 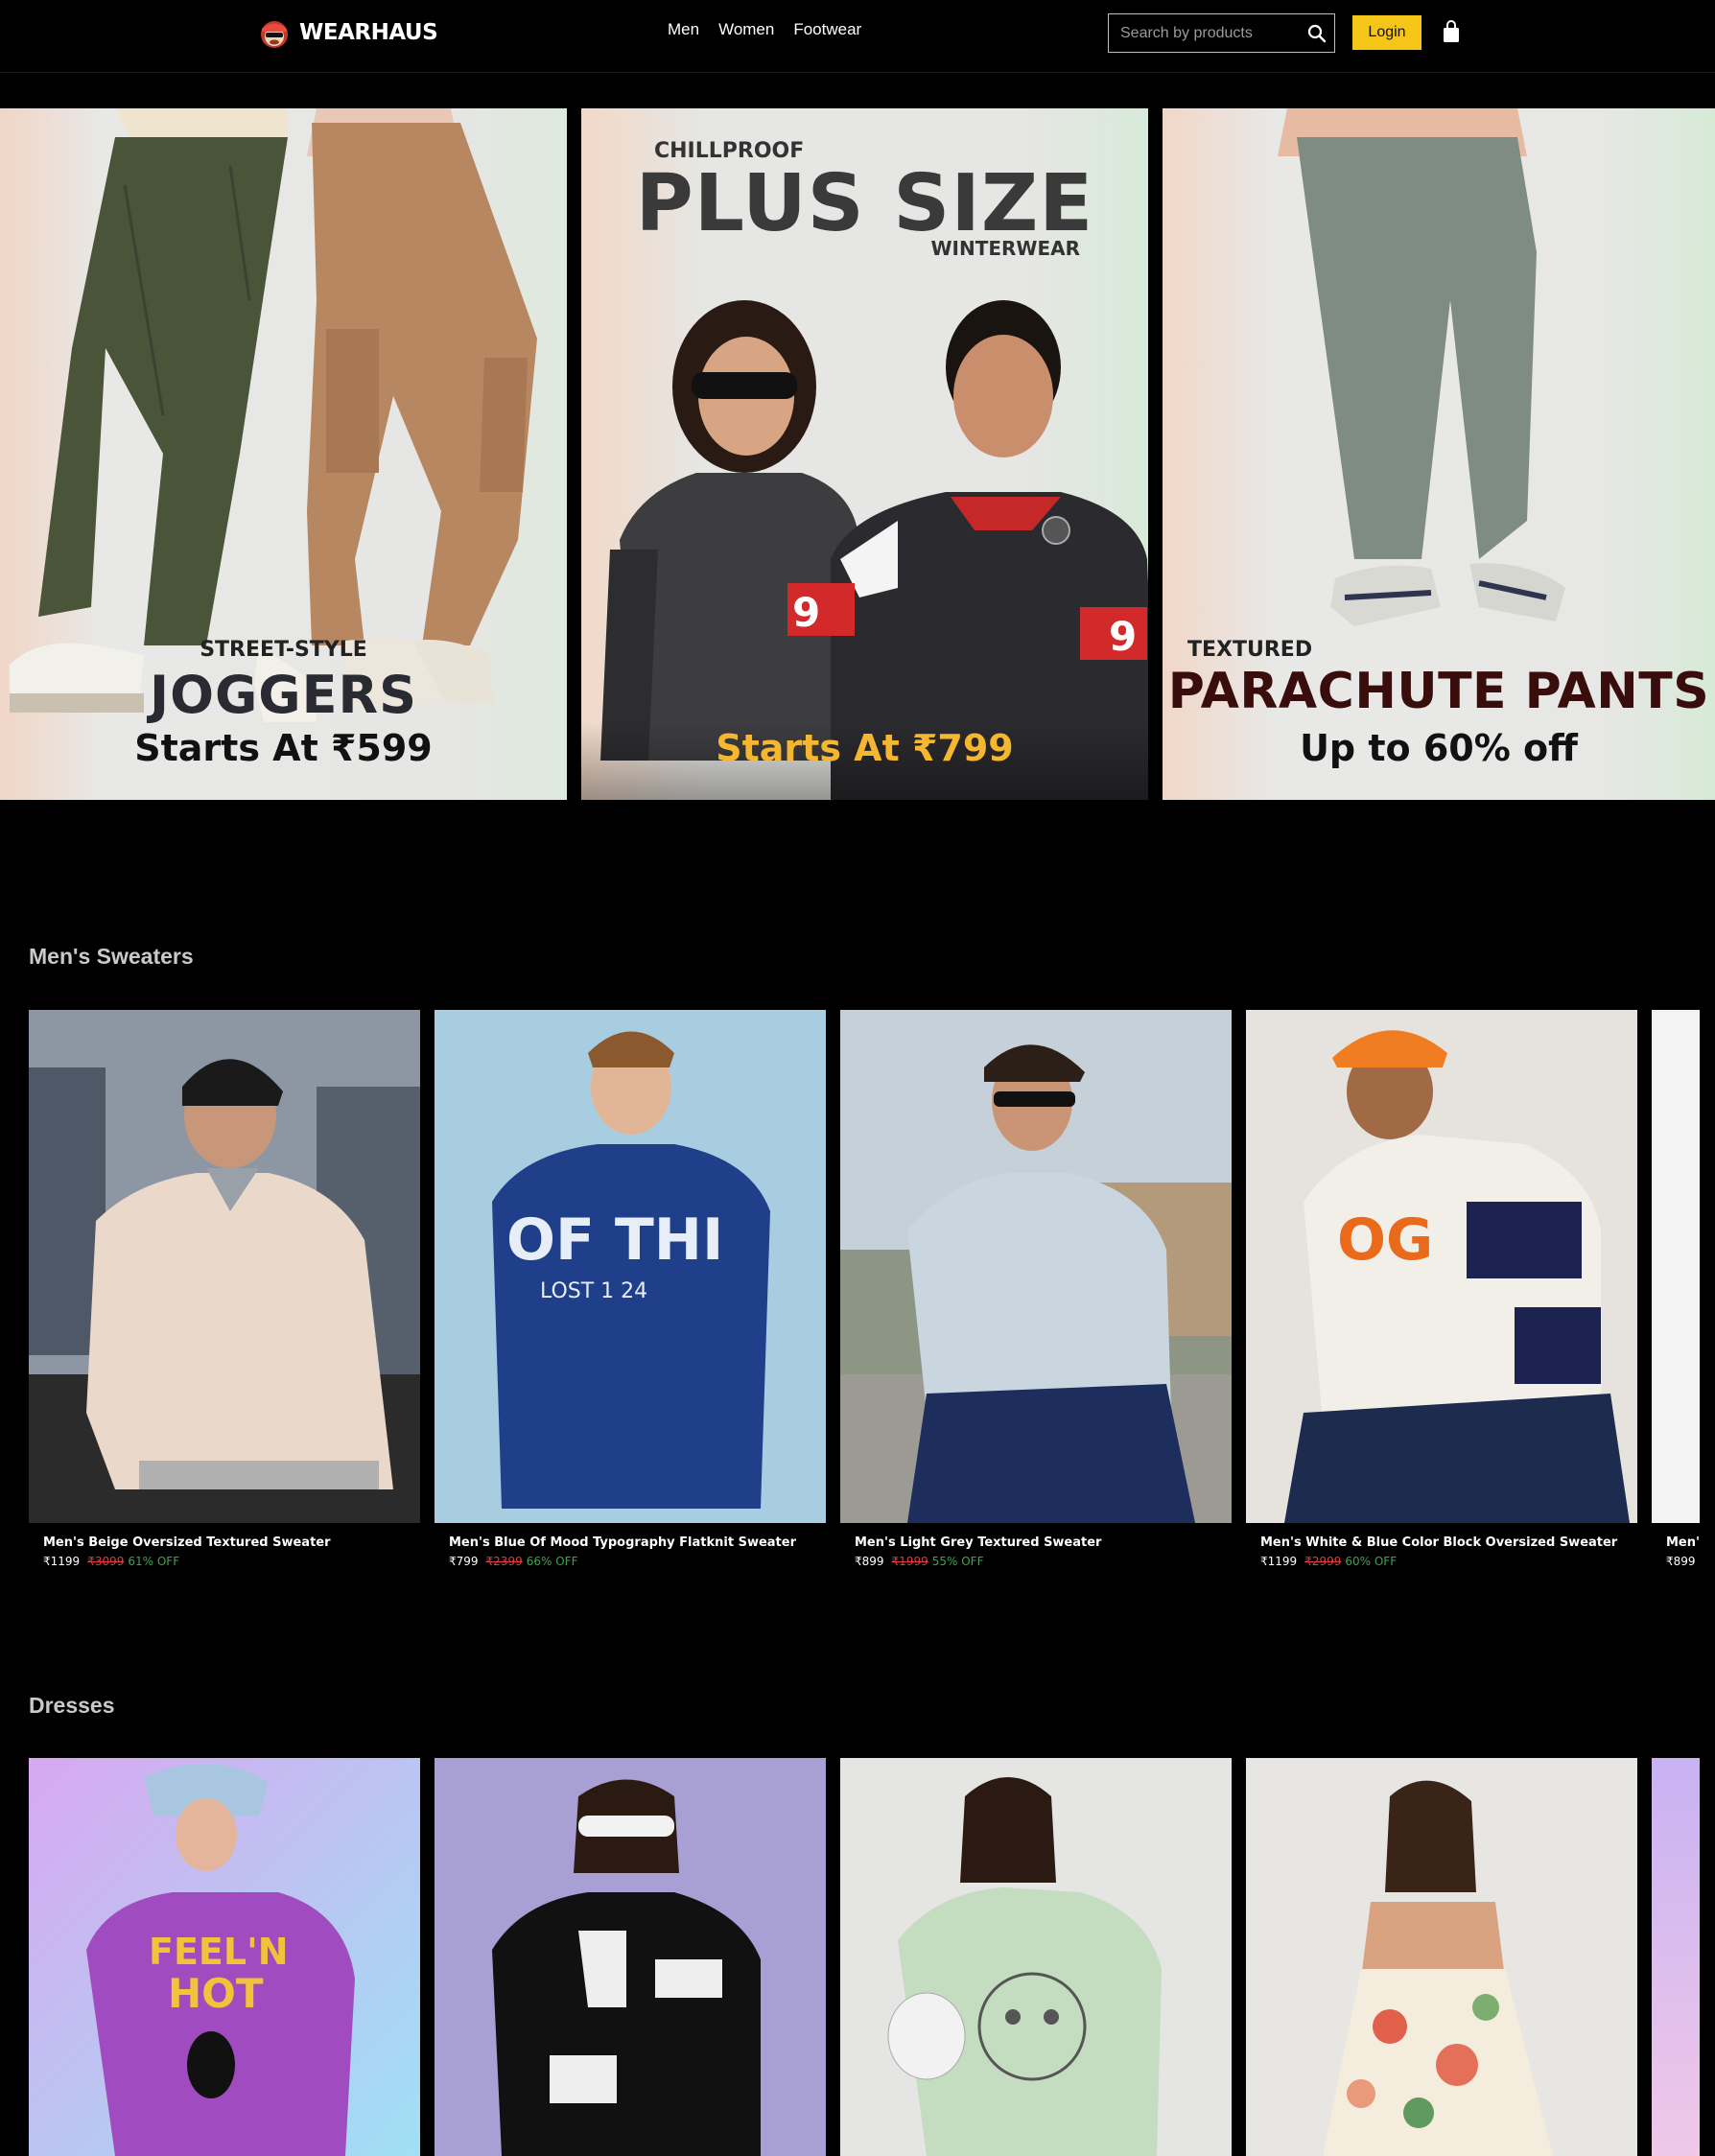 I want to click on product-discount: 66% OFF, so click(x=552, y=1561).